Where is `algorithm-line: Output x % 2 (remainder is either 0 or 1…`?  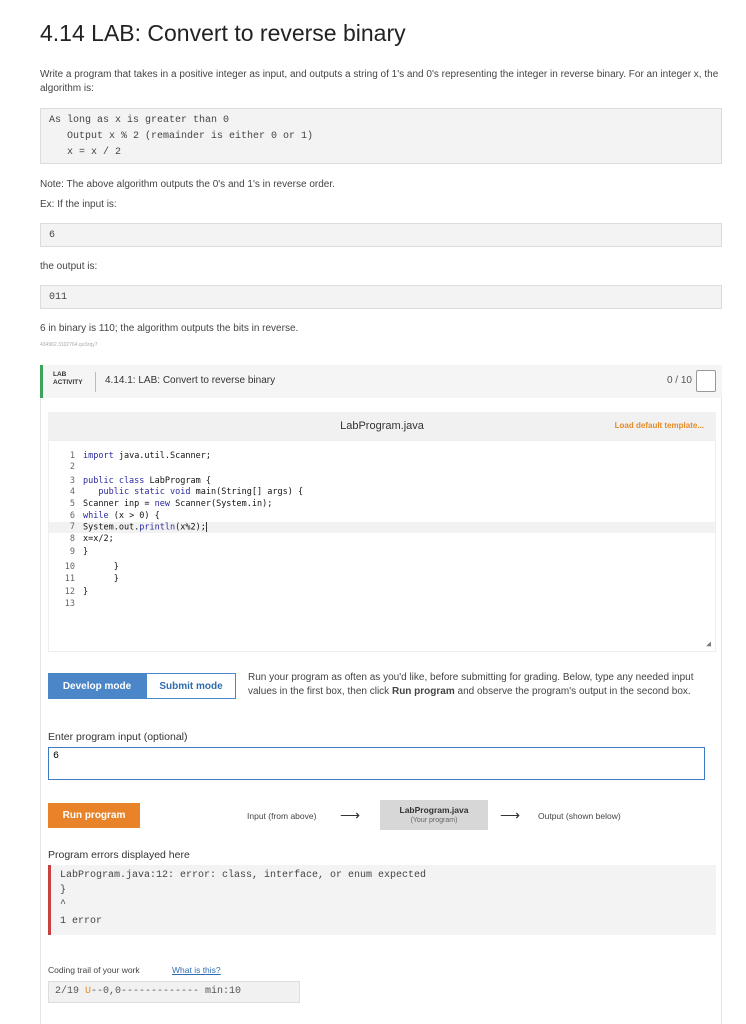 algorithm-line: Output x % 2 (remainder is either 0 or 1… is located at coordinates (181, 136).